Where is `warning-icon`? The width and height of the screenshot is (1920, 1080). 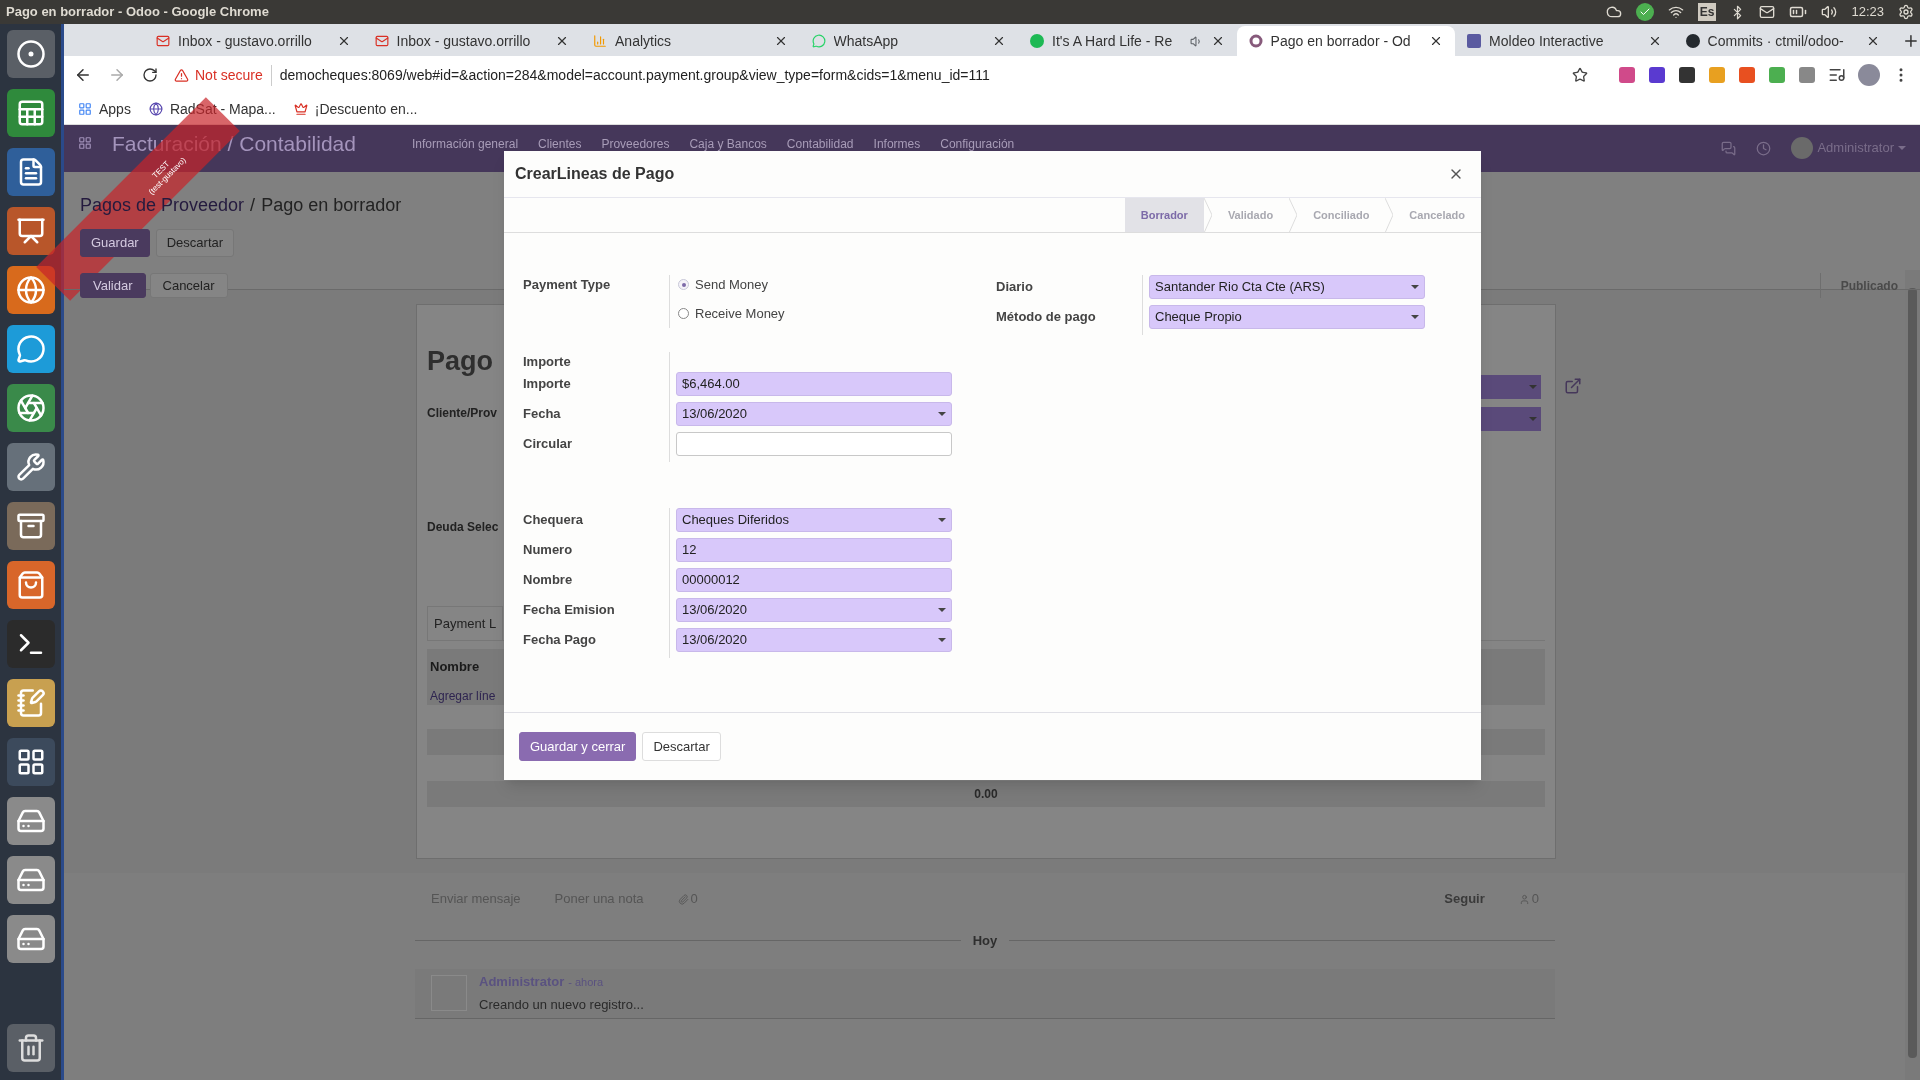
warning-icon is located at coordinates (181, 75).